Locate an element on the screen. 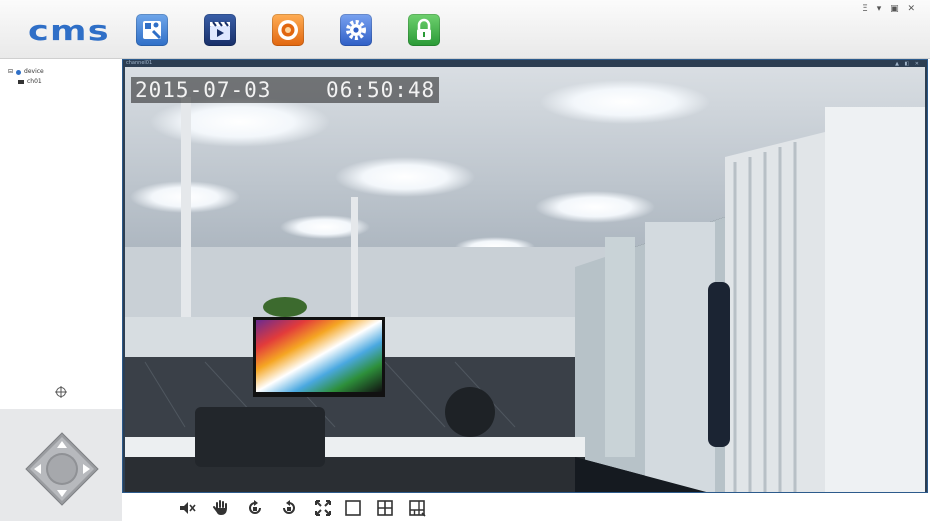  tree-node-device: ⊟ device is located at coordinates (26, 72).